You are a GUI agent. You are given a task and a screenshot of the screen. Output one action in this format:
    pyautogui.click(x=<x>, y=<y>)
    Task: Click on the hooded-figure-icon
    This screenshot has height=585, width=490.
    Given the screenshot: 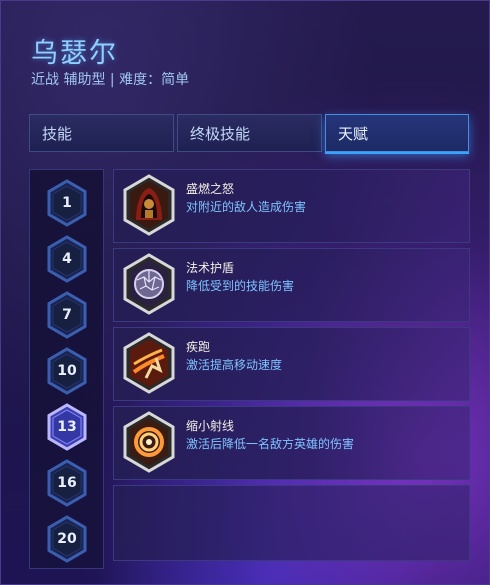 What is the action you would take?
    pyautogui.click(x=149, y=205)
    